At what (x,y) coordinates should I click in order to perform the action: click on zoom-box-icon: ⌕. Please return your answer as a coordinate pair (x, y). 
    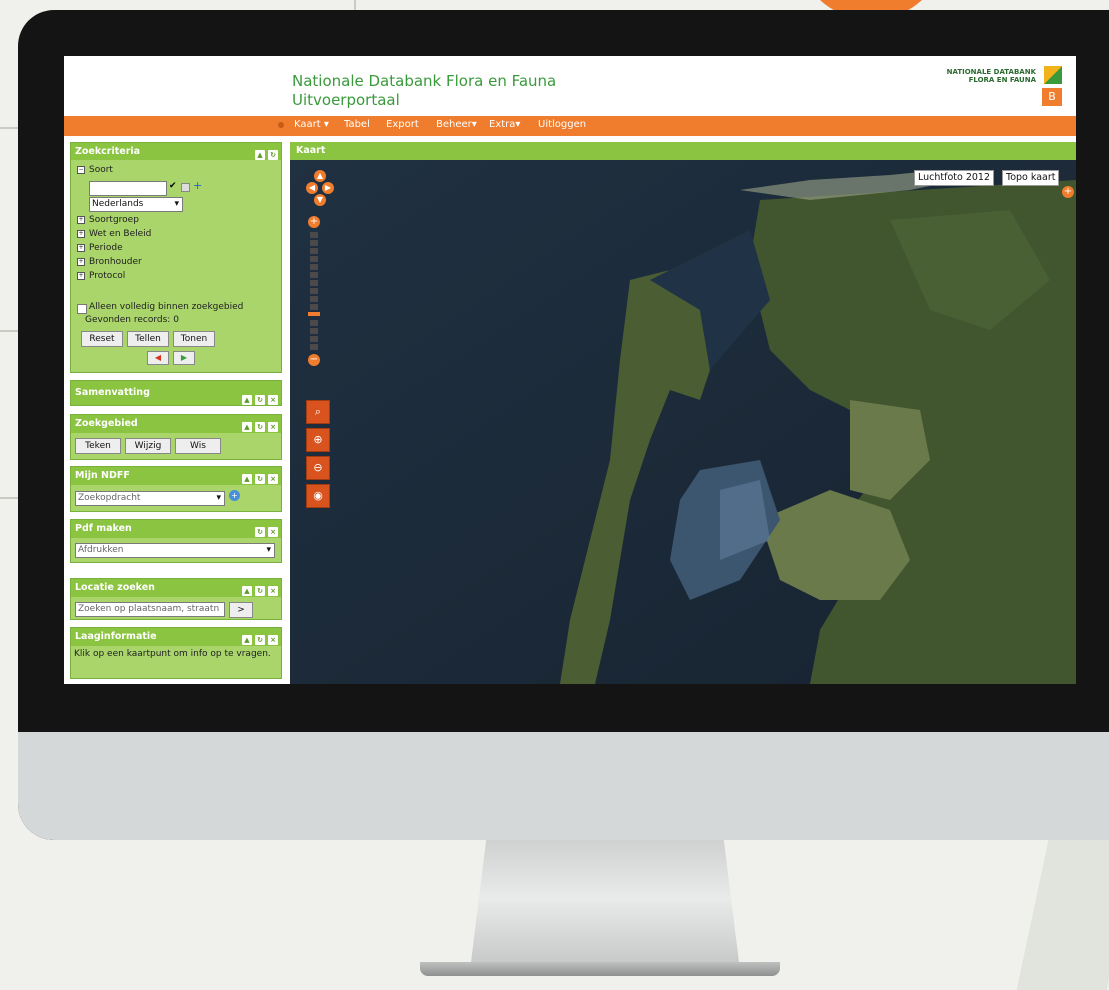
    Looking at the image, I should click on (318, 412).